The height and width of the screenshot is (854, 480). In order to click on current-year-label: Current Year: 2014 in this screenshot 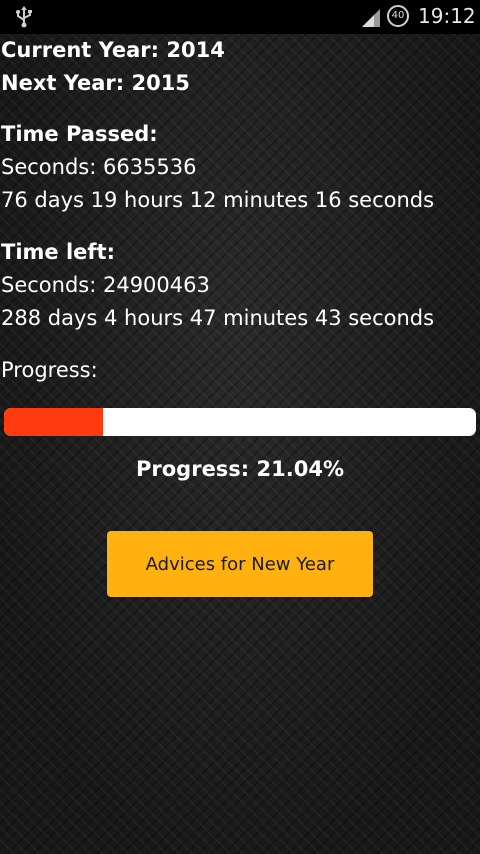, I will do `click(113, 50)`.